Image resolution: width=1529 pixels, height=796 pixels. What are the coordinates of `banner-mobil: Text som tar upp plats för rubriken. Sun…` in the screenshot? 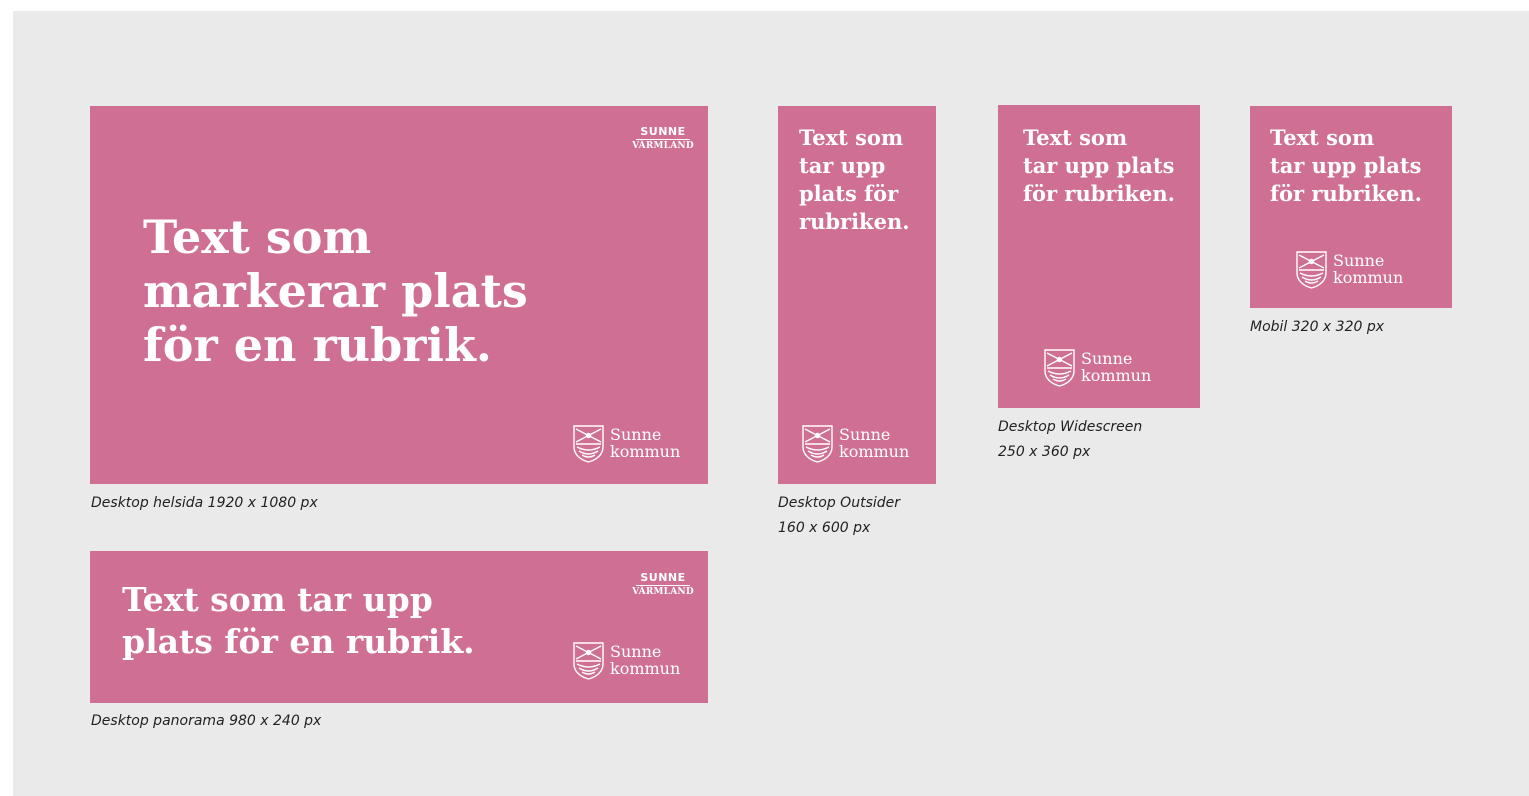 It's located at (1351, 207).